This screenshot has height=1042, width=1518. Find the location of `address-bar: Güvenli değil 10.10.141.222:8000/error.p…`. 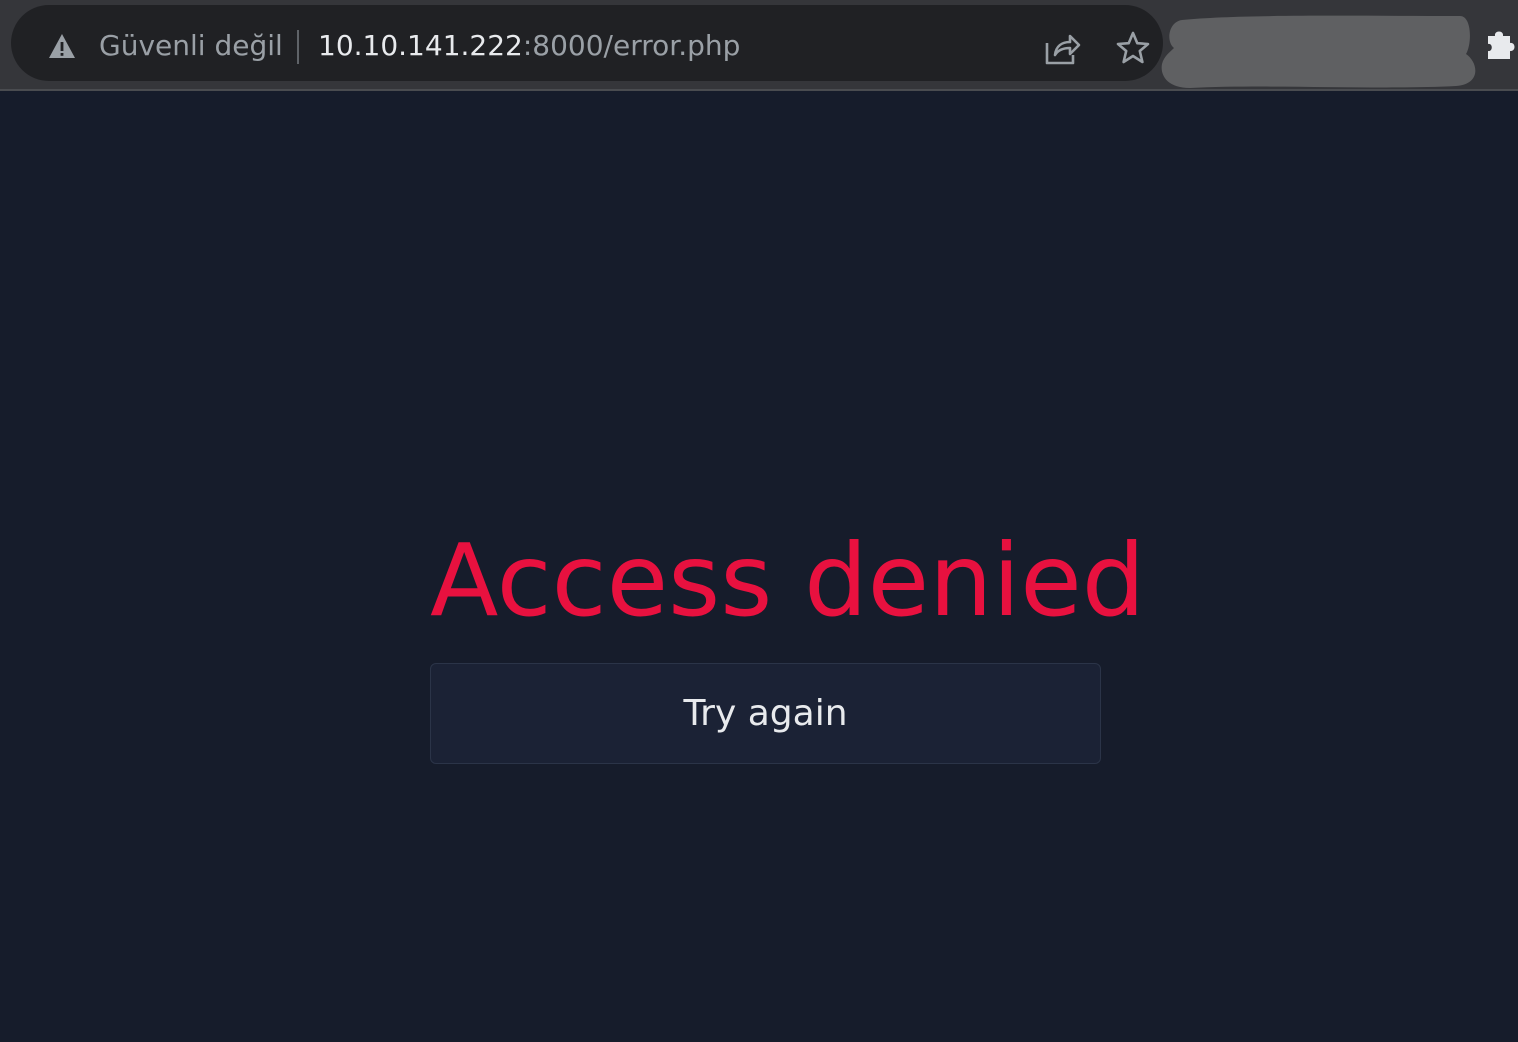

address-bar: Güvenli değil 10.10.141.222:8000/error.p… is located at coordinates (587, 43).